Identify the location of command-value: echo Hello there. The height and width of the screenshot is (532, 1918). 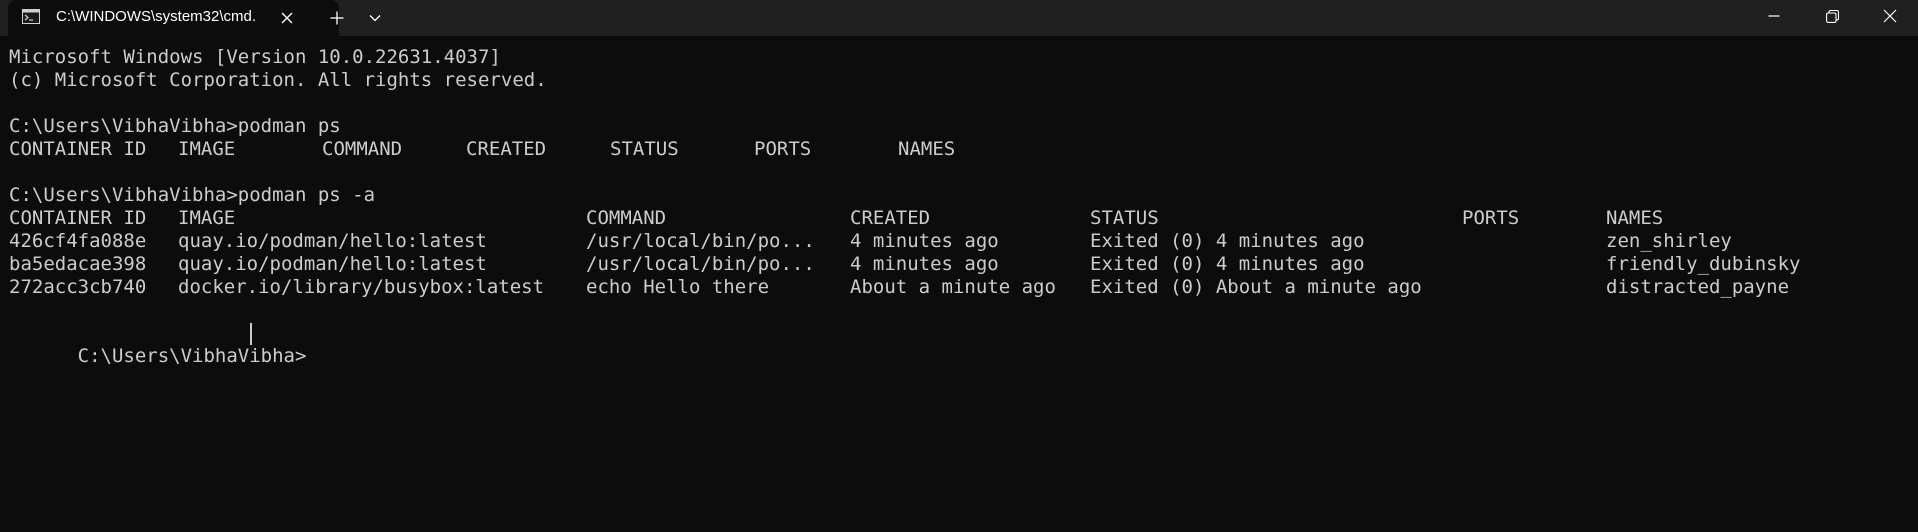
(678, 287).